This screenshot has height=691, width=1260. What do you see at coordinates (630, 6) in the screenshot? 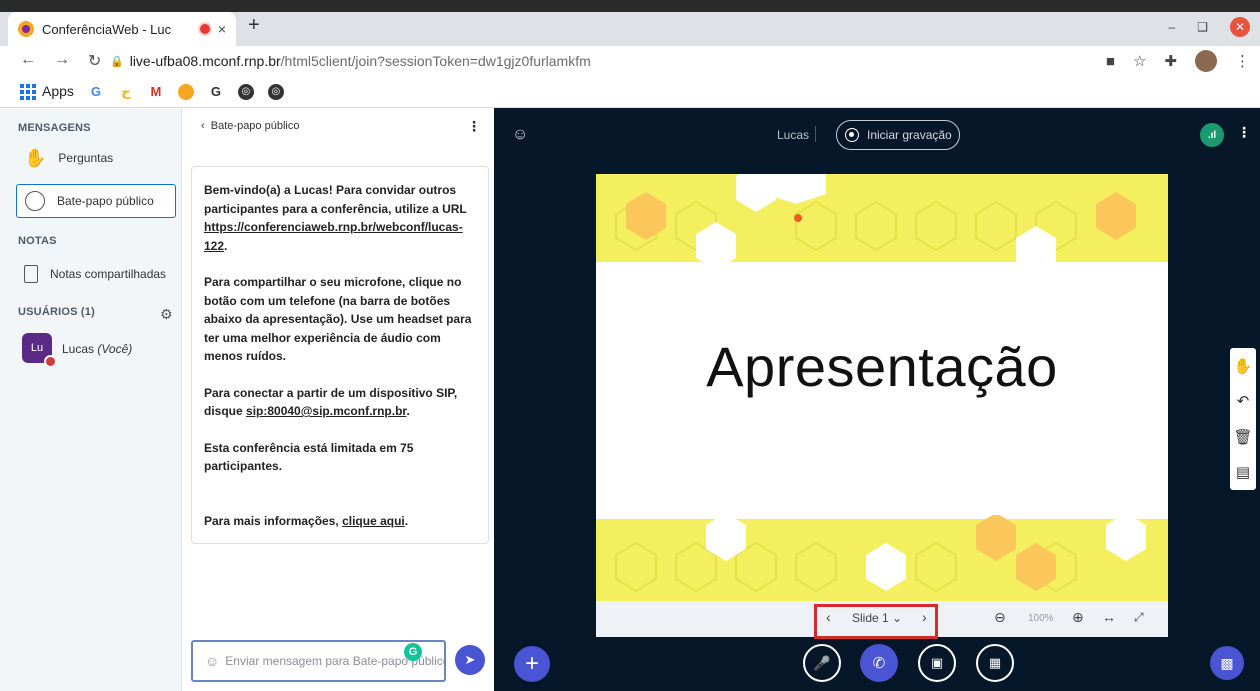
I see `window-titlebar` at bounding box center [630, 6].